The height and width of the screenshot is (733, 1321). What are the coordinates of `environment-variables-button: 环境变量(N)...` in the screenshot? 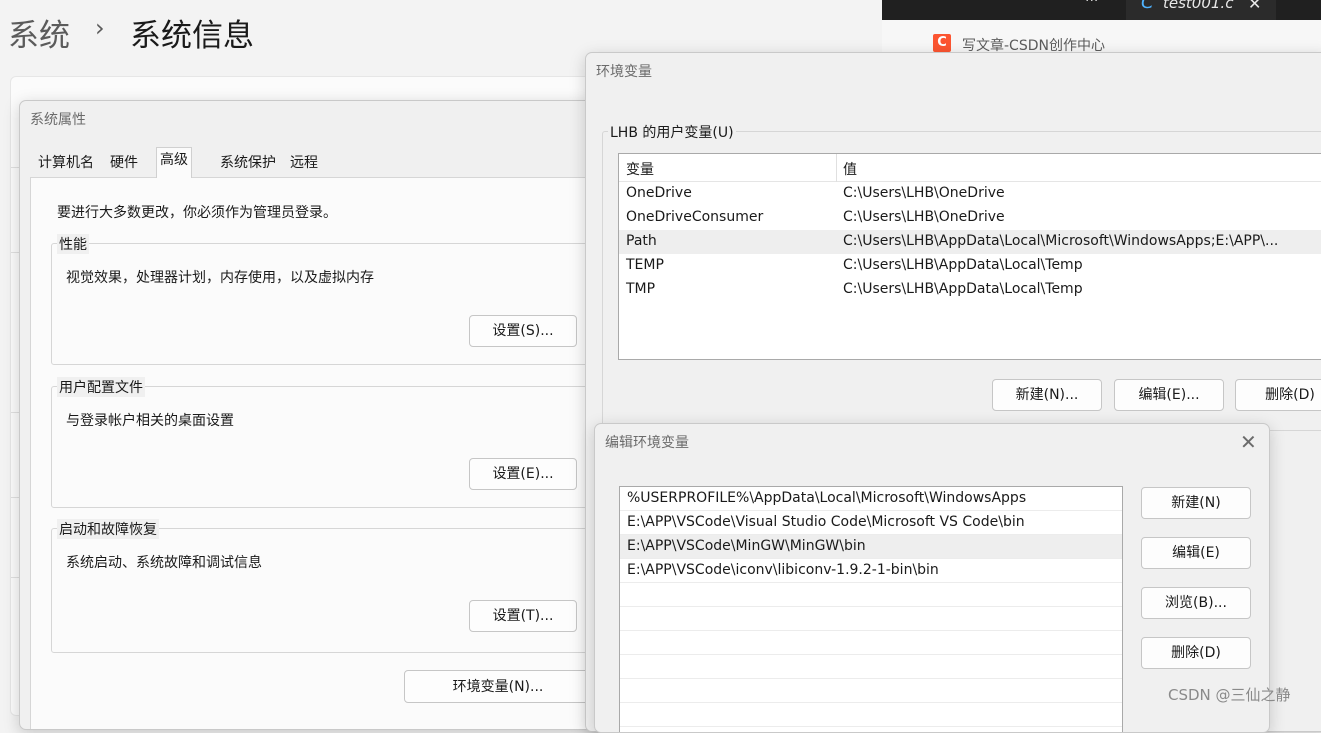 It's located at (498, 686).